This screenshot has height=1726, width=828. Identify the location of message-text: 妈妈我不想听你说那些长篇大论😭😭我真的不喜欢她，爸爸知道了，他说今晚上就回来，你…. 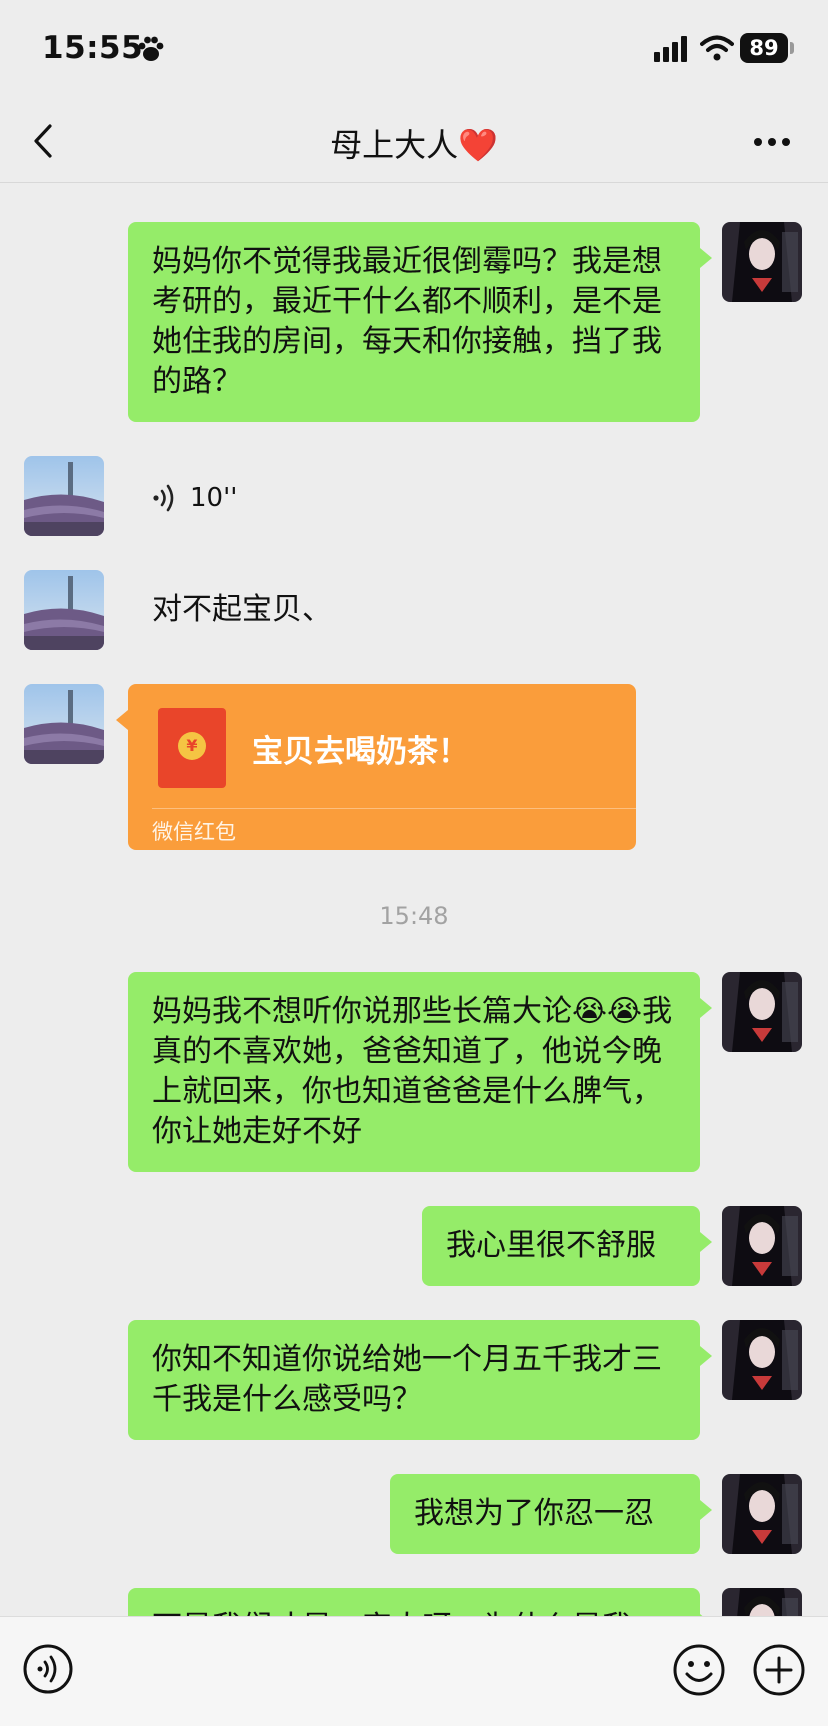
(412, 1071).